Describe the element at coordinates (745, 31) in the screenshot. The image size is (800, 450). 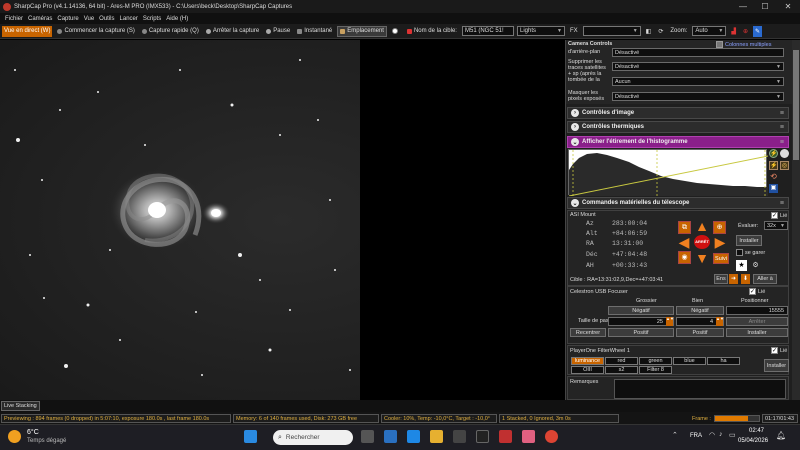
I see `crosshair-icon: ⊕` at that location.